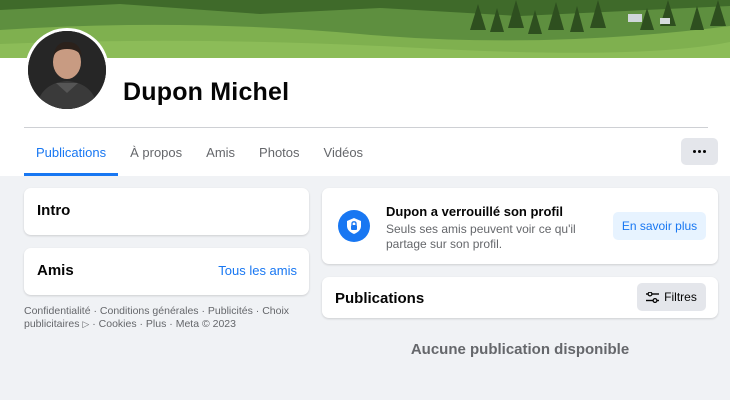  Describe the element at coordinates (55, 270) in the screenshot. I see `friends-title: Amis` at that location.